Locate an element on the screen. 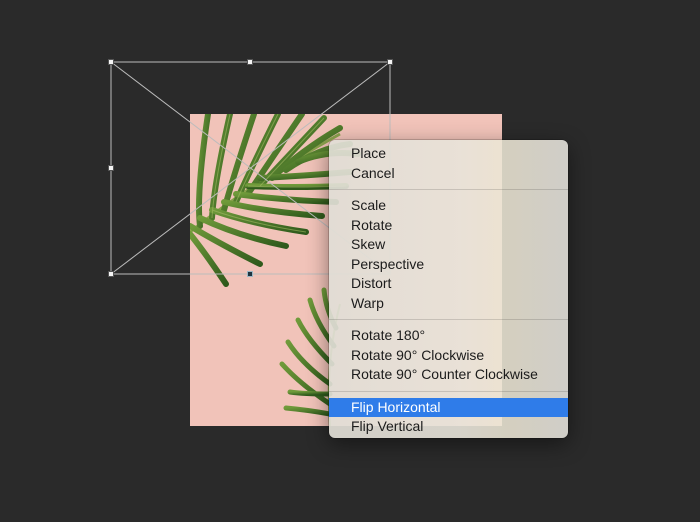  menu-item-cancel: Cancel is located at coordinates (448, 174).